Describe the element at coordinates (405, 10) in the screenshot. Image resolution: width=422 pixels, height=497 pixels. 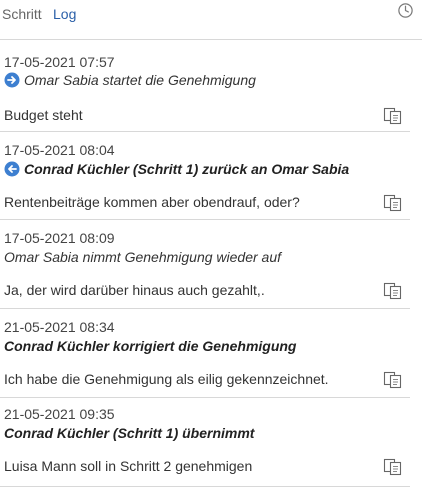
I see `clock-icon` at that location.